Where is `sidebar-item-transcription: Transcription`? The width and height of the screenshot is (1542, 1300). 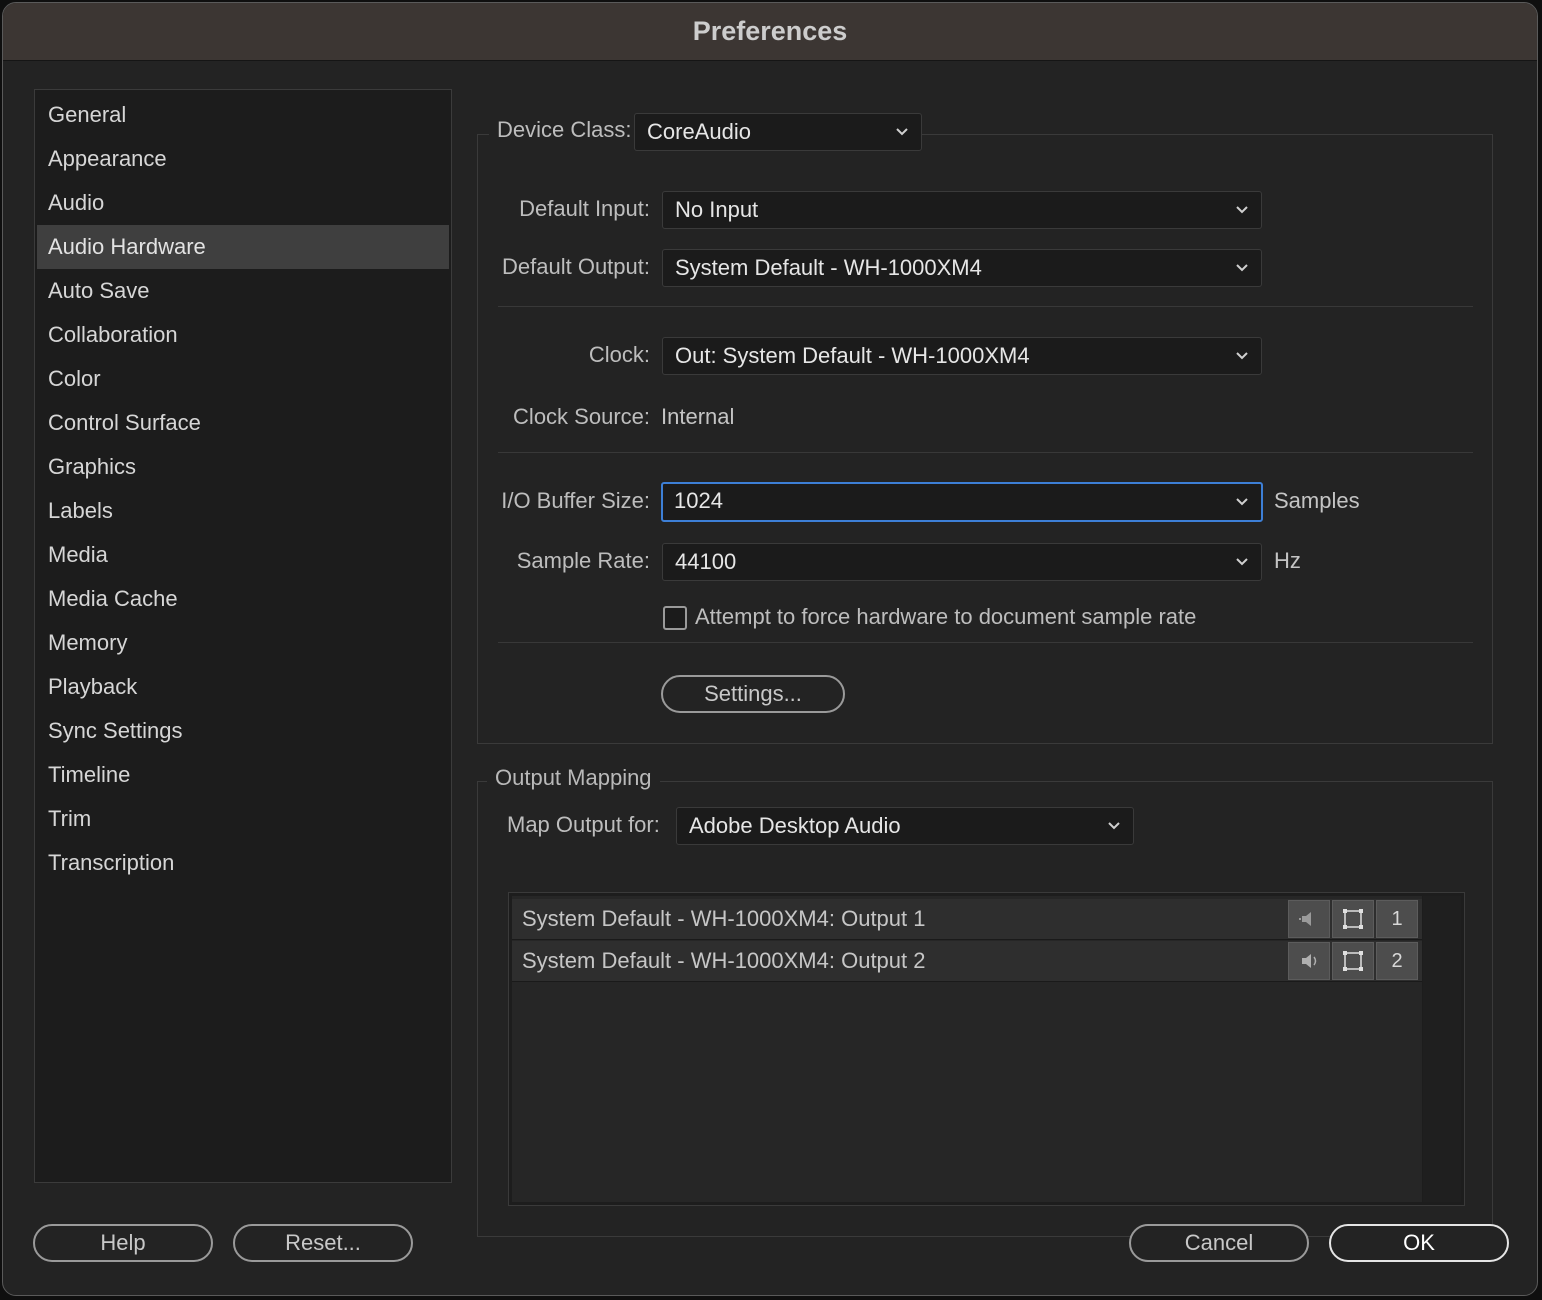
sidebar-item-transcription: Transcription is located at coordinates (243, 863).